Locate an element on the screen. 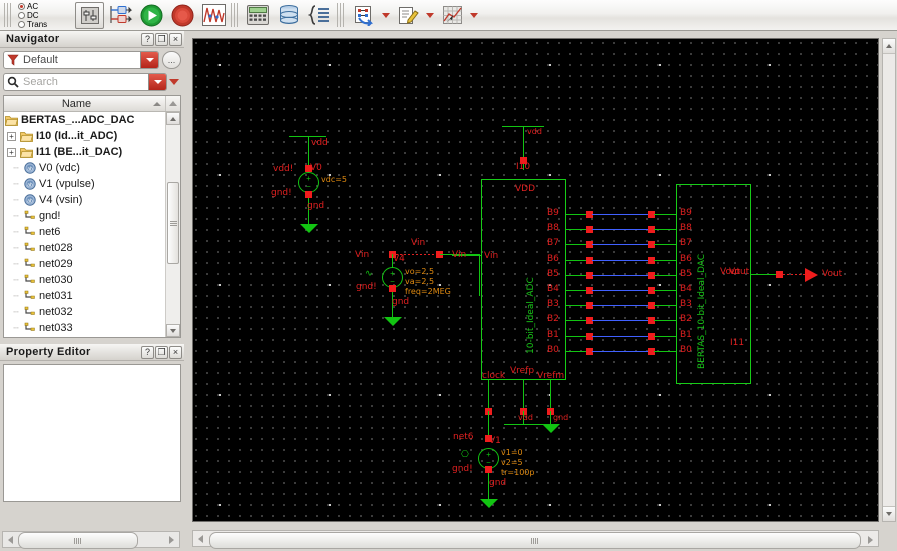 The height and width of the screenshot is (551, 897). bus-wire-b1 is located at coordinates (621, 336).